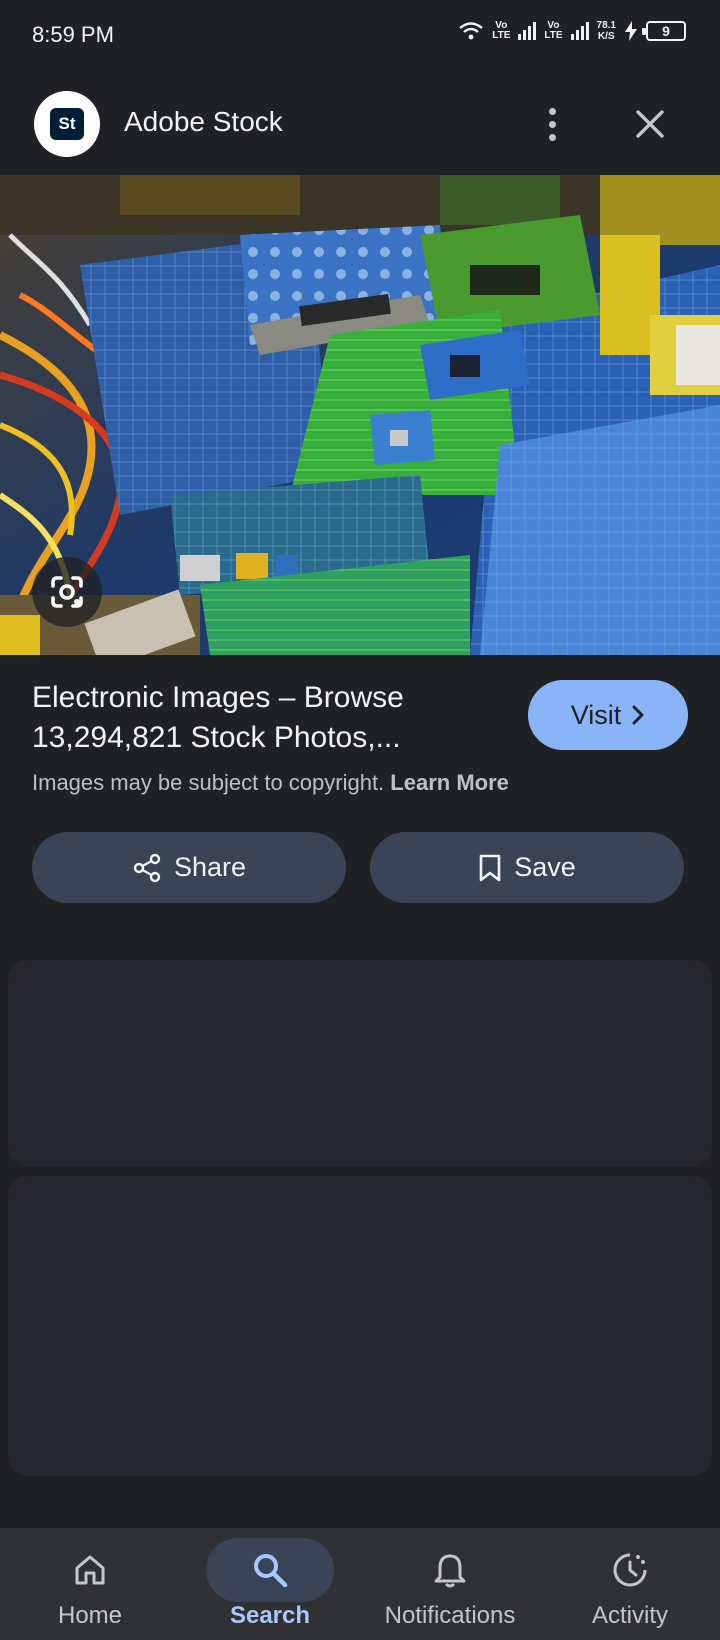  What do you see at coordinates (501, 35) in the screenshot?
I see `sim1-bottom-text: LTE` at bounding box center [501, 35].